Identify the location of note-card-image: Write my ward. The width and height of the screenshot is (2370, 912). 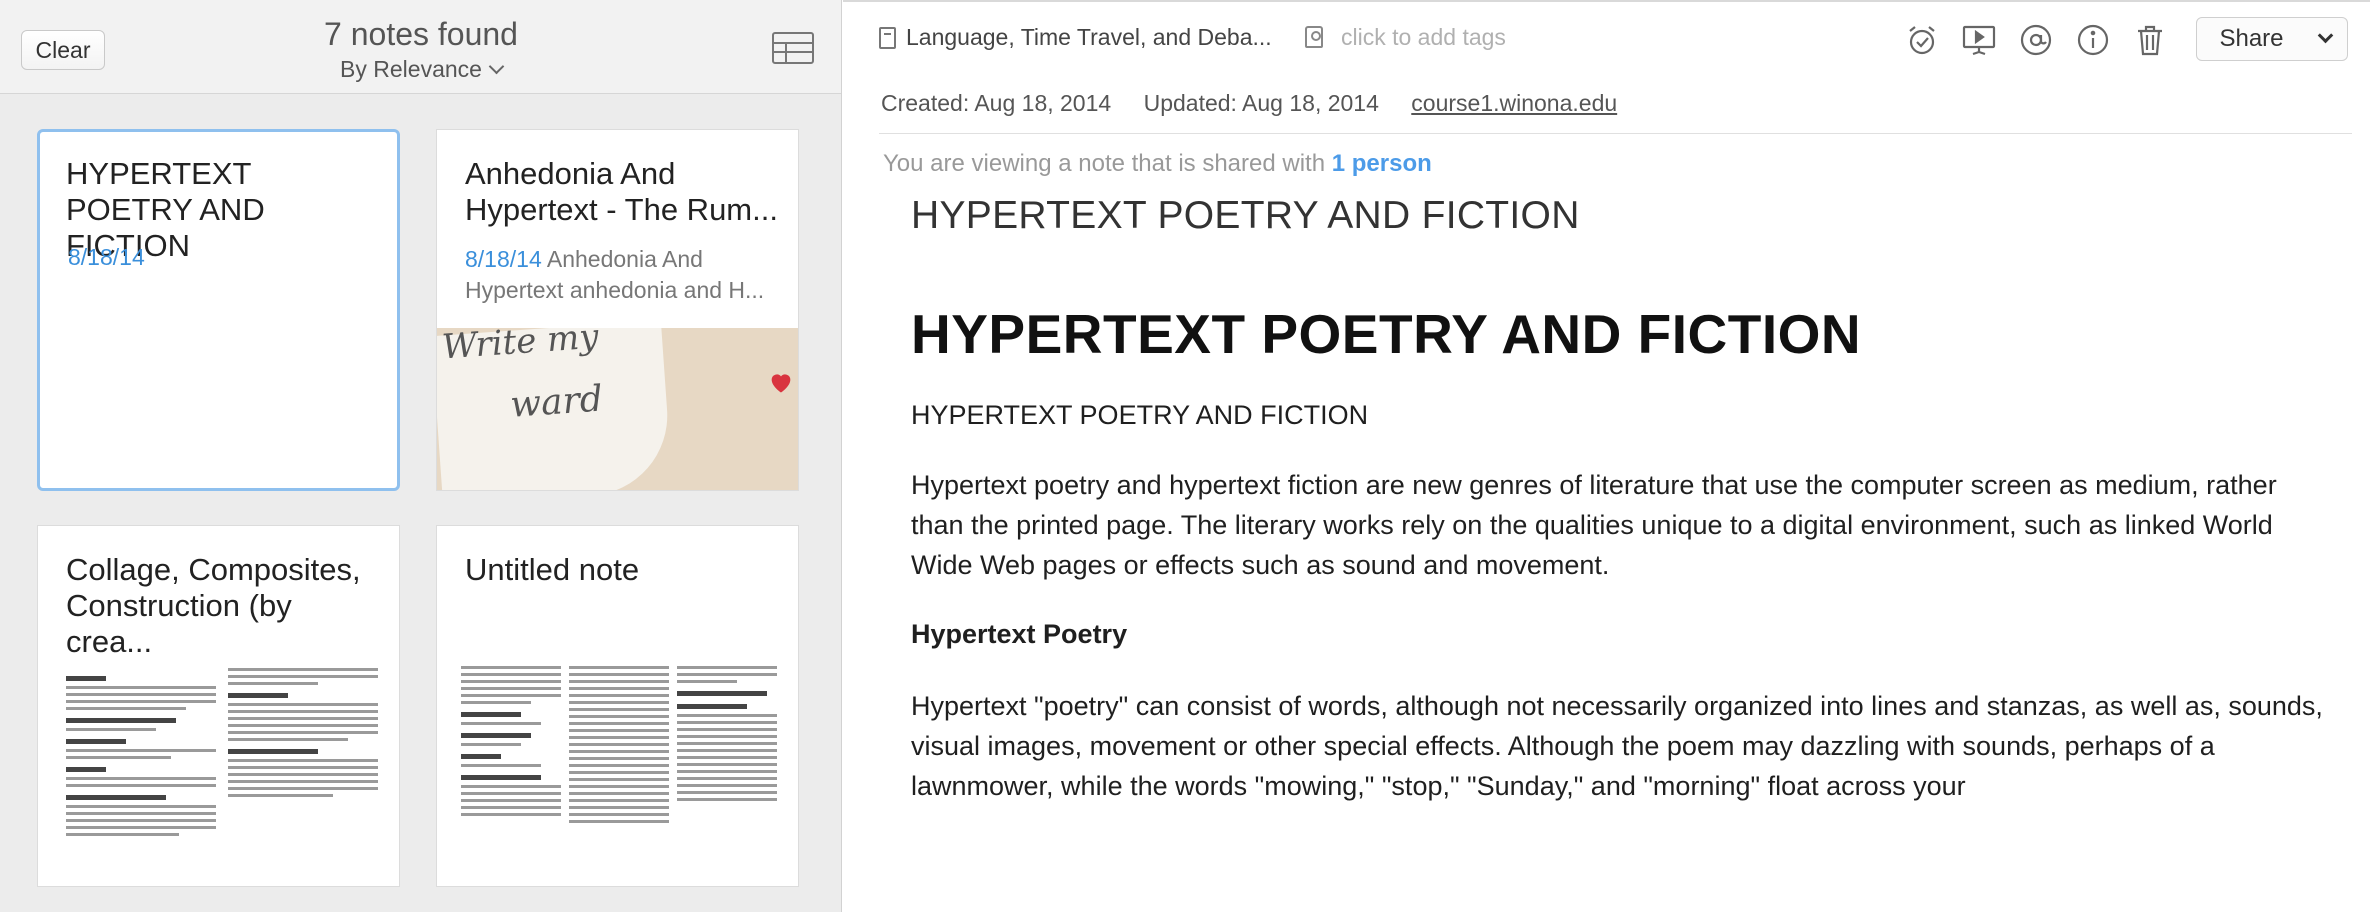
(617, 409).